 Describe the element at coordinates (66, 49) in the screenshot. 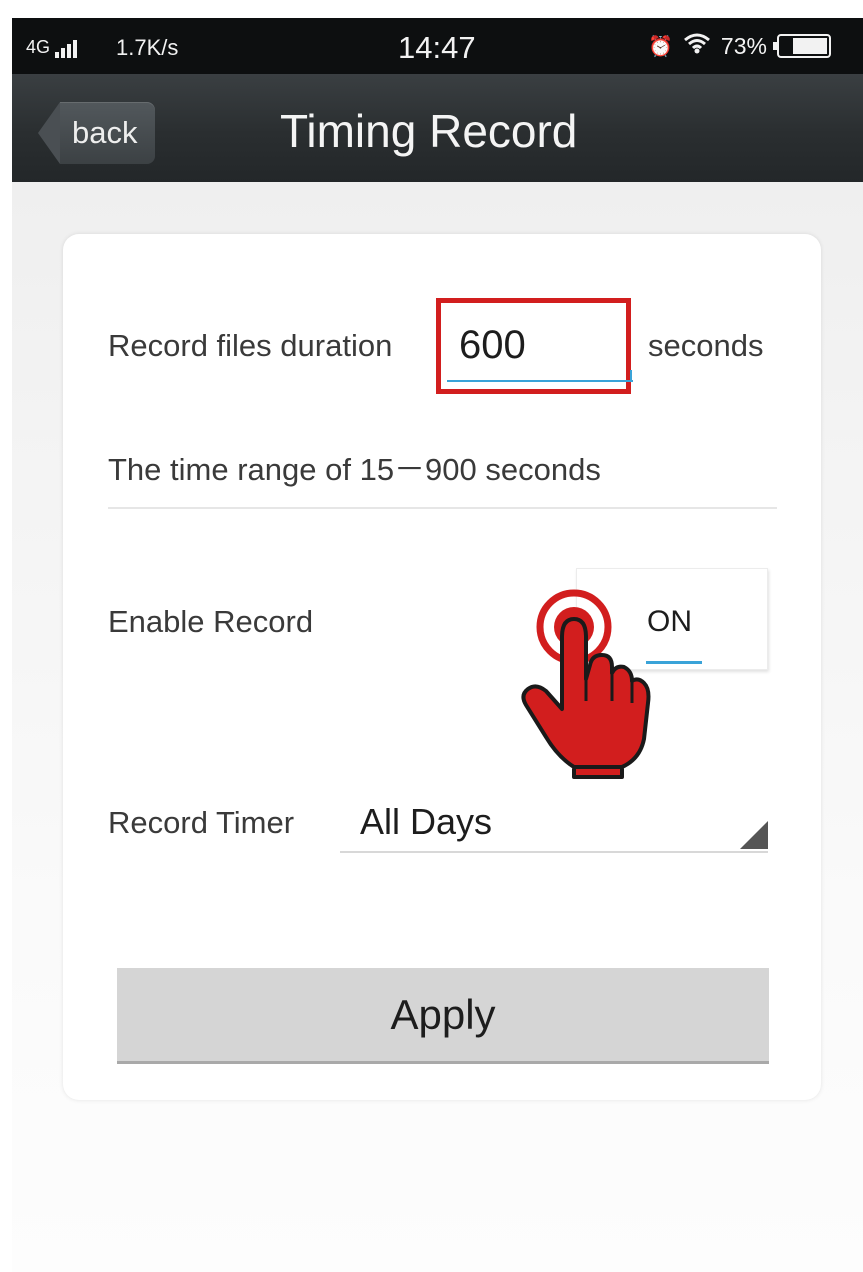

I see `signal-icon` at that location.